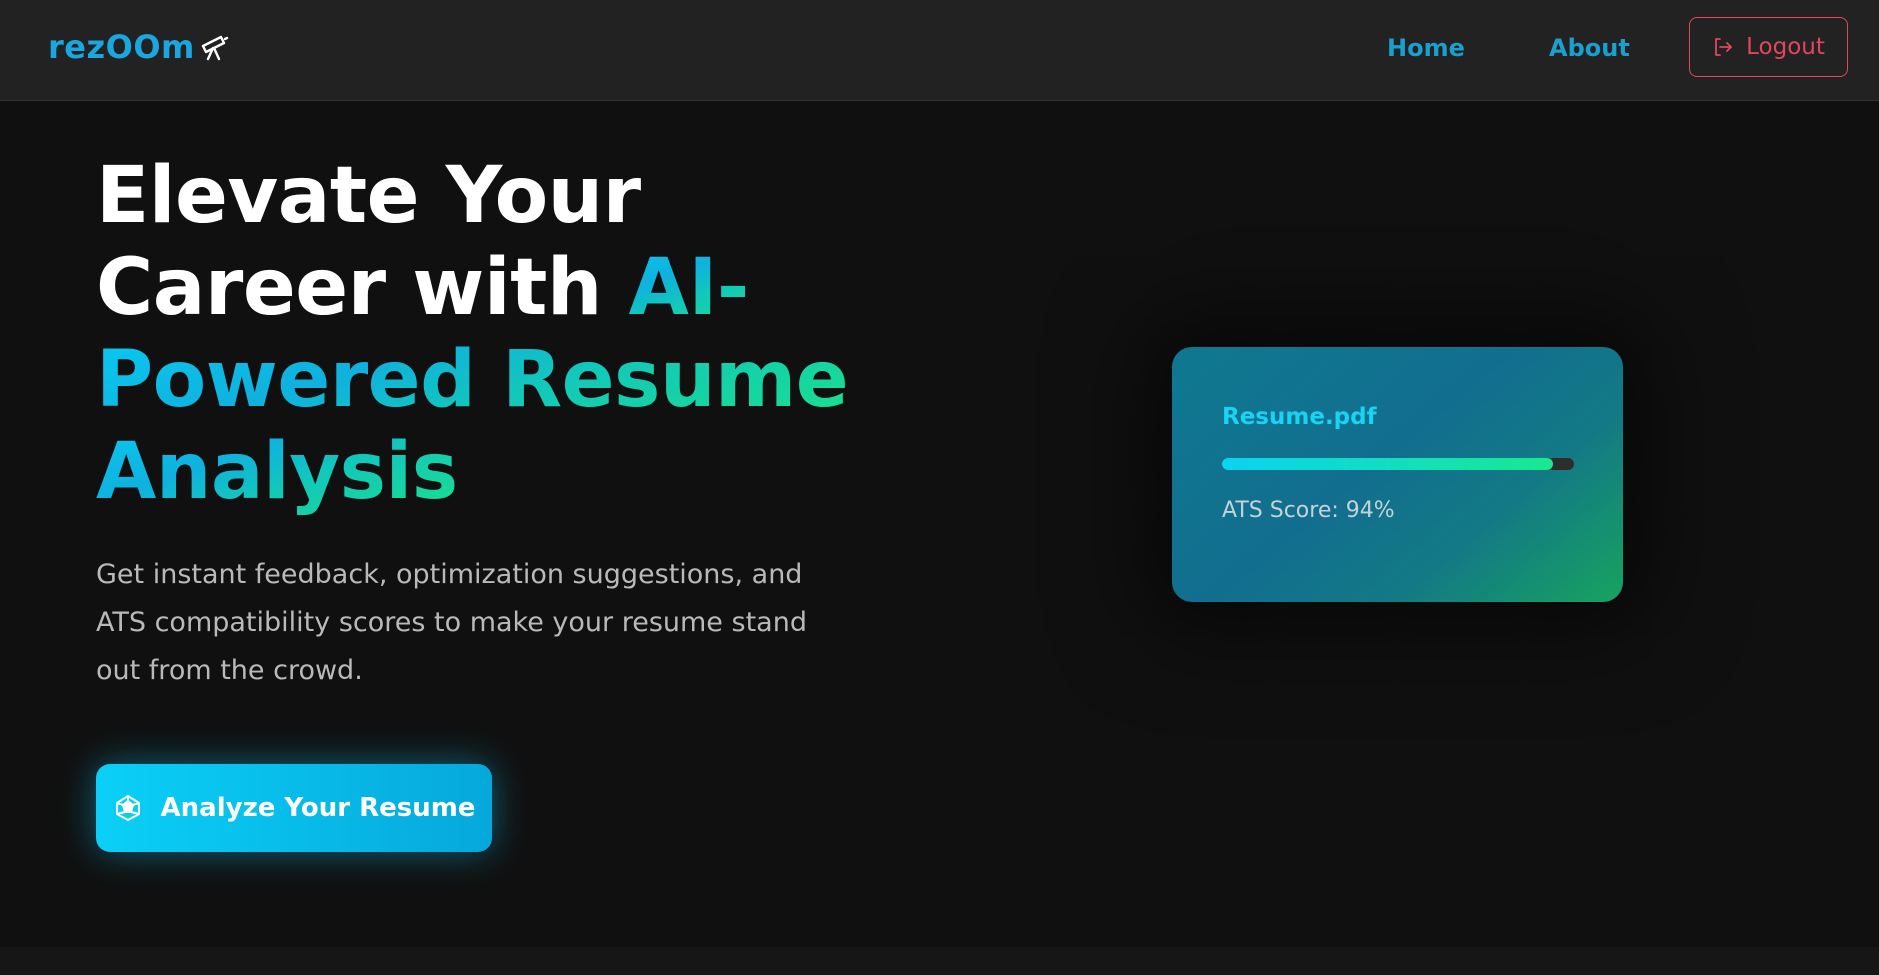  I want to click on logout-button: Logout, so click(1768, 47).